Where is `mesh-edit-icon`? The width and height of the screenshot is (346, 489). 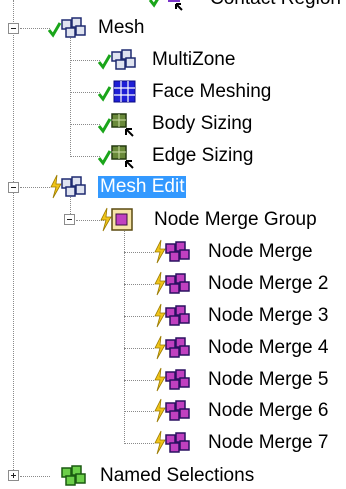
mesh-edit-icon is located at coordinates (68, 186).